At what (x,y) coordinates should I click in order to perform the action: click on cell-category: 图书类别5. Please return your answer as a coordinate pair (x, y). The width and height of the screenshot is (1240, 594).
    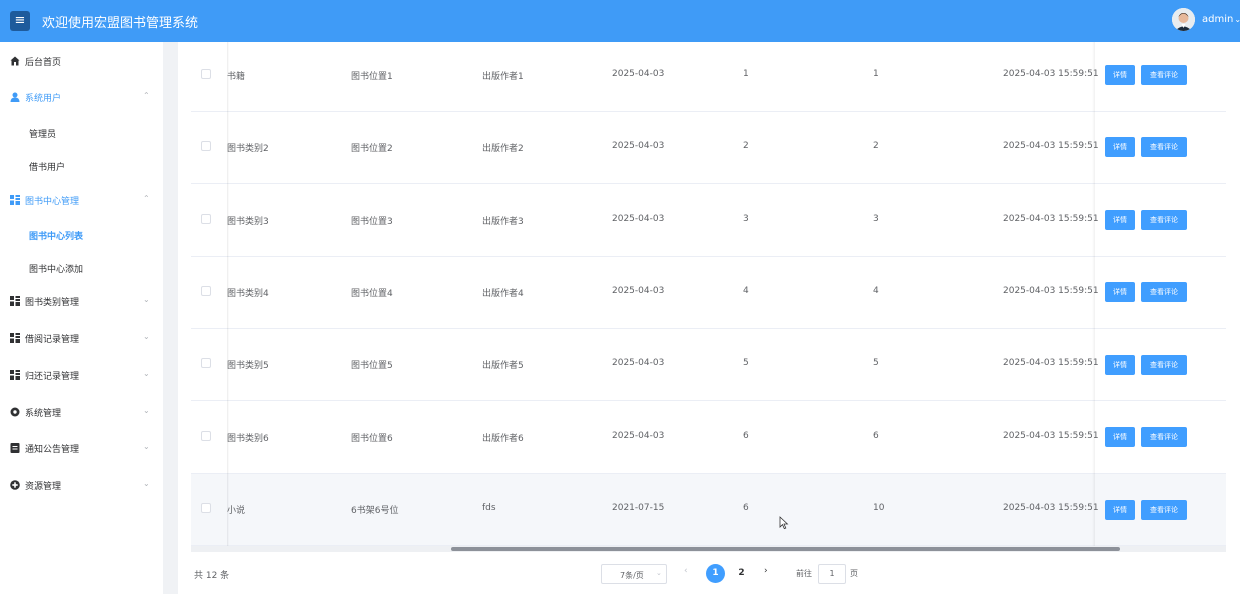
    Looking at the image, I should click on (248, 366).